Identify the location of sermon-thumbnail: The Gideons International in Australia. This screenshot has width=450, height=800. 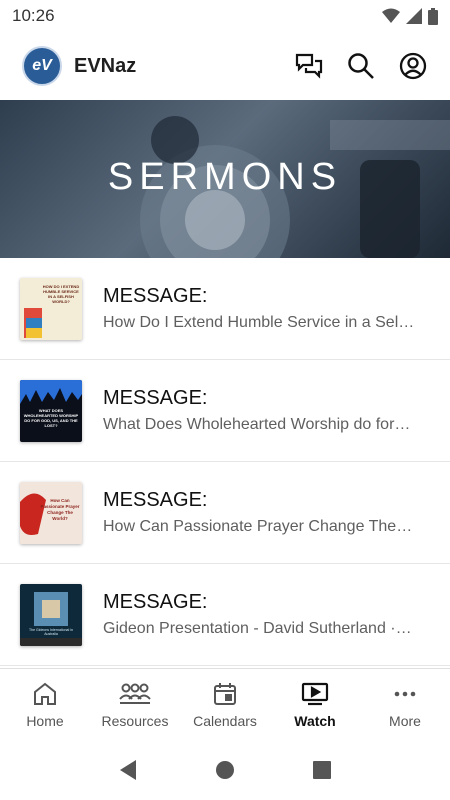
(51, 614).